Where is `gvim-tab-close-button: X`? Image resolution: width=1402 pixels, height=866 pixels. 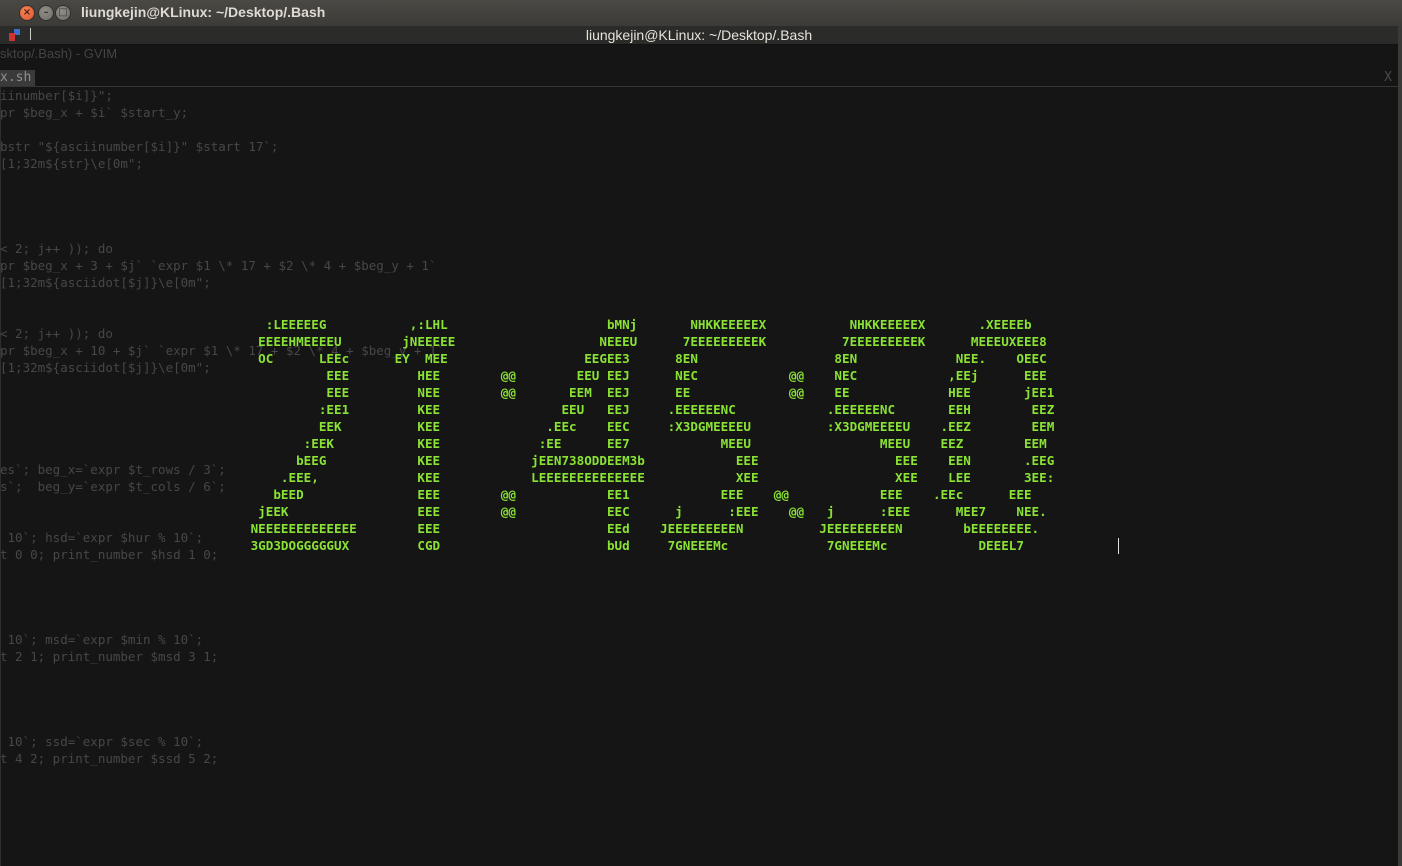 gvim-tab-close-button: X is located at coordinates (1388, 78).